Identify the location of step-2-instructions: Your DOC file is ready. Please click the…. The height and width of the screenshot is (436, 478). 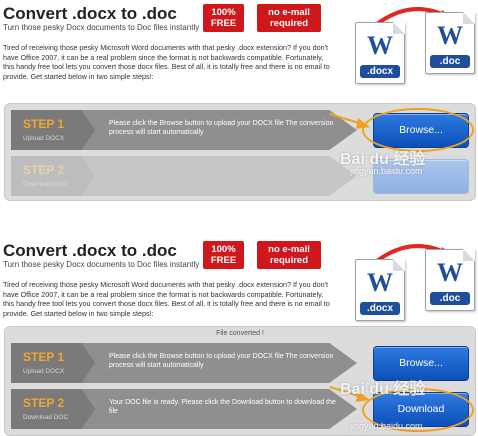
(222, 407).